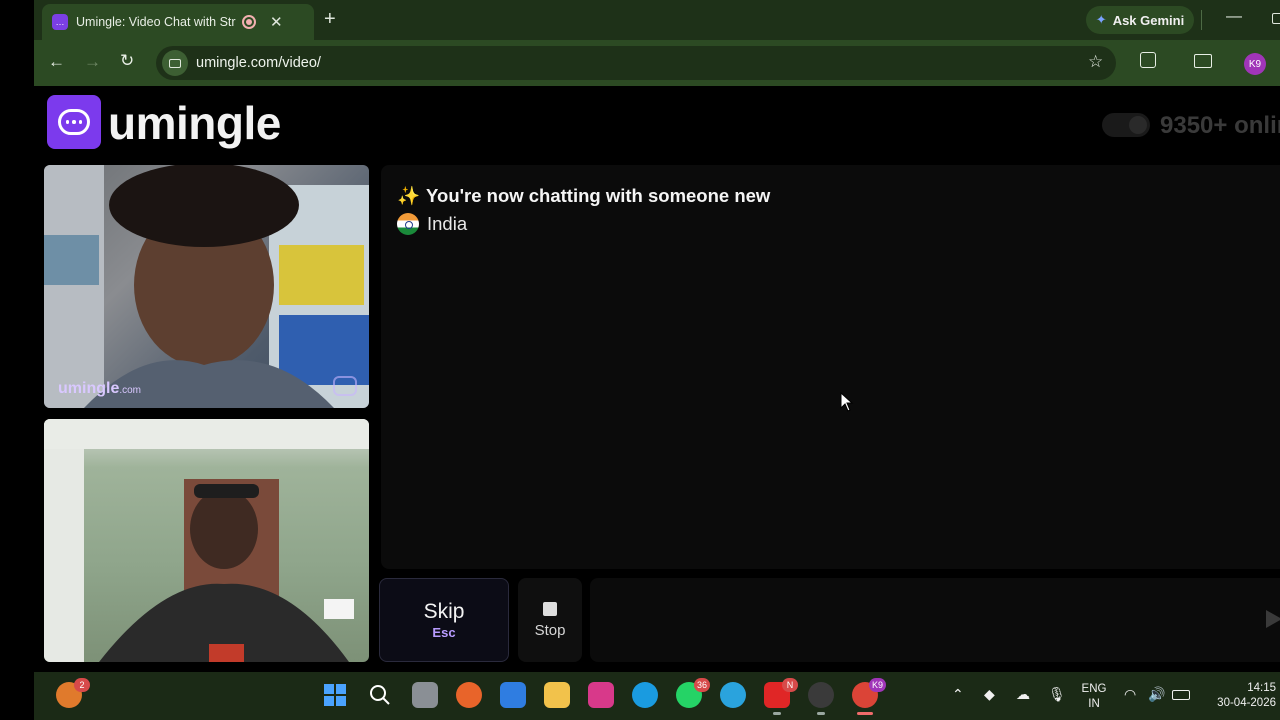  Describe the element at coordinates (701, 685) in the screenshot. I see `whatsapp-badge: 36` at that location.